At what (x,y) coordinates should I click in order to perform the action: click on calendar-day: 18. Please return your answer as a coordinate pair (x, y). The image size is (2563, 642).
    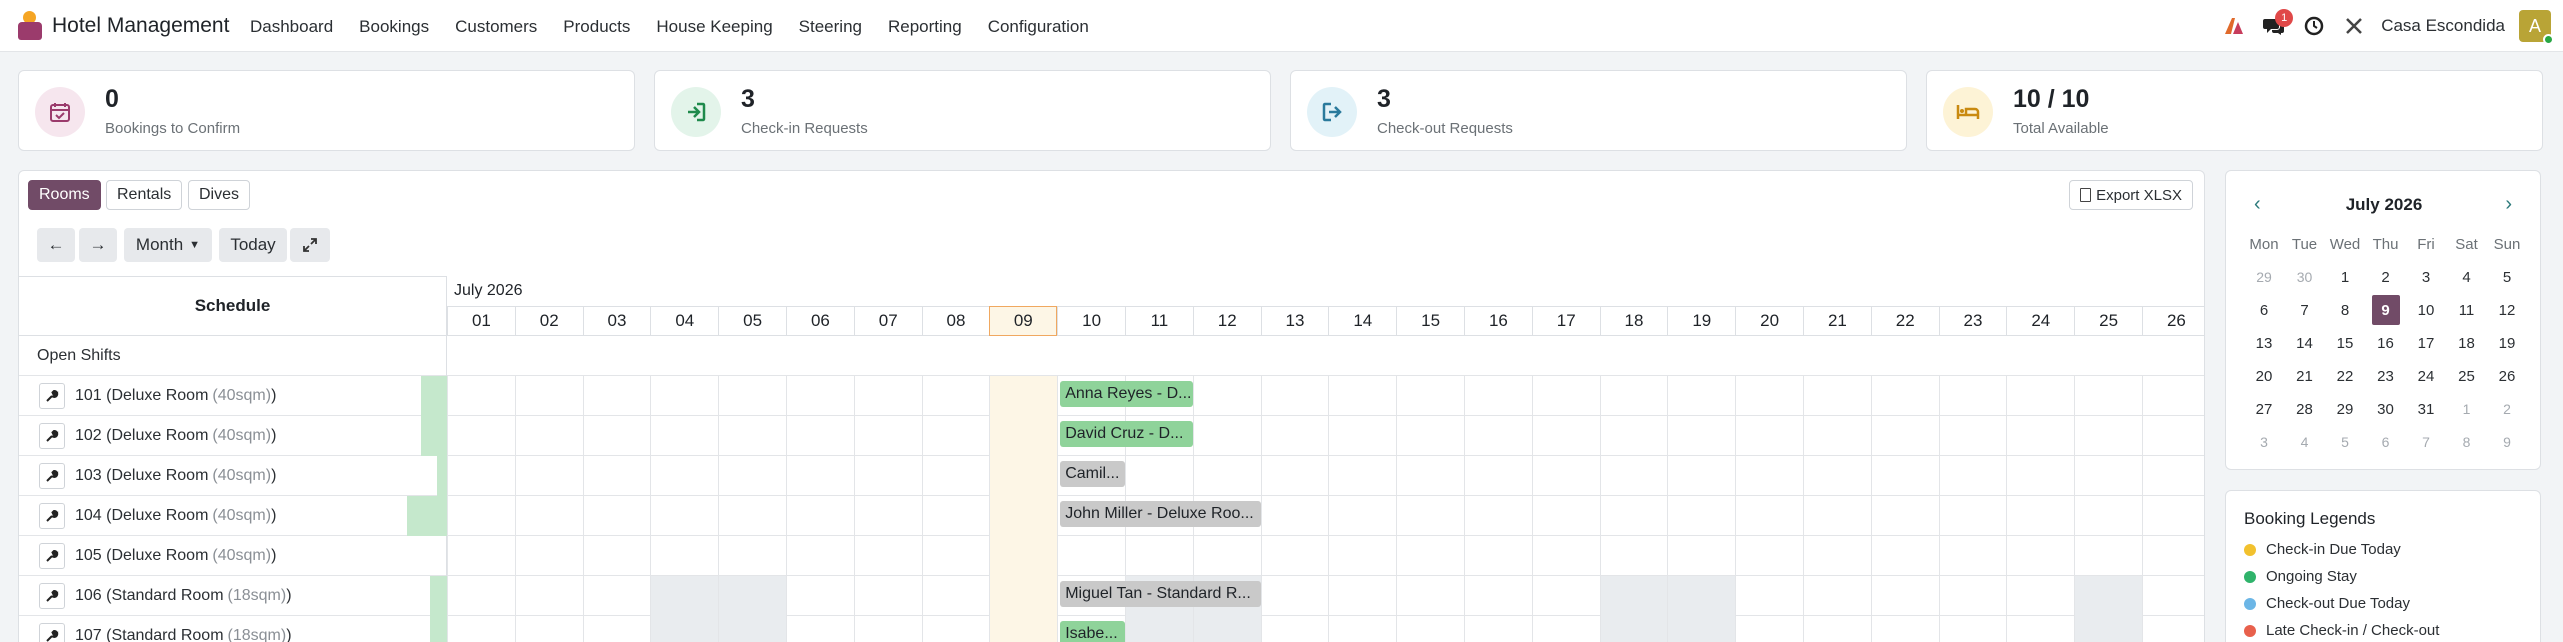
    Looking at the image, I should click on (2467, 343).